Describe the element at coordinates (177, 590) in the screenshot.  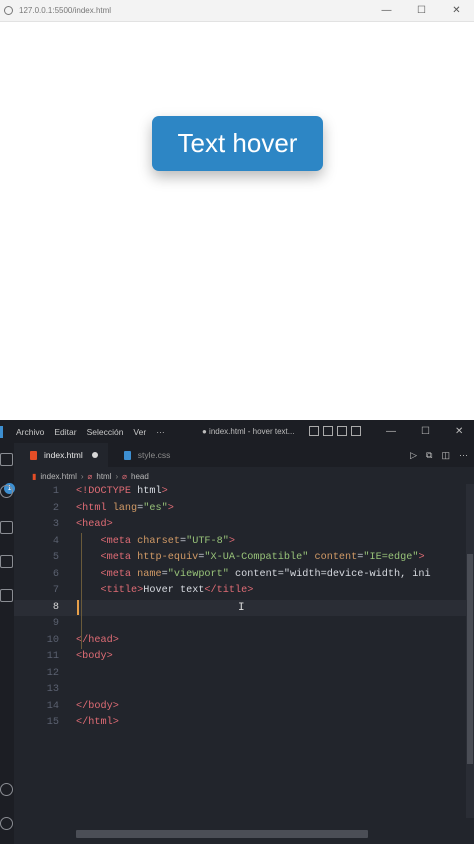
I see `code-text: <title>Hover text</title>` at that location.